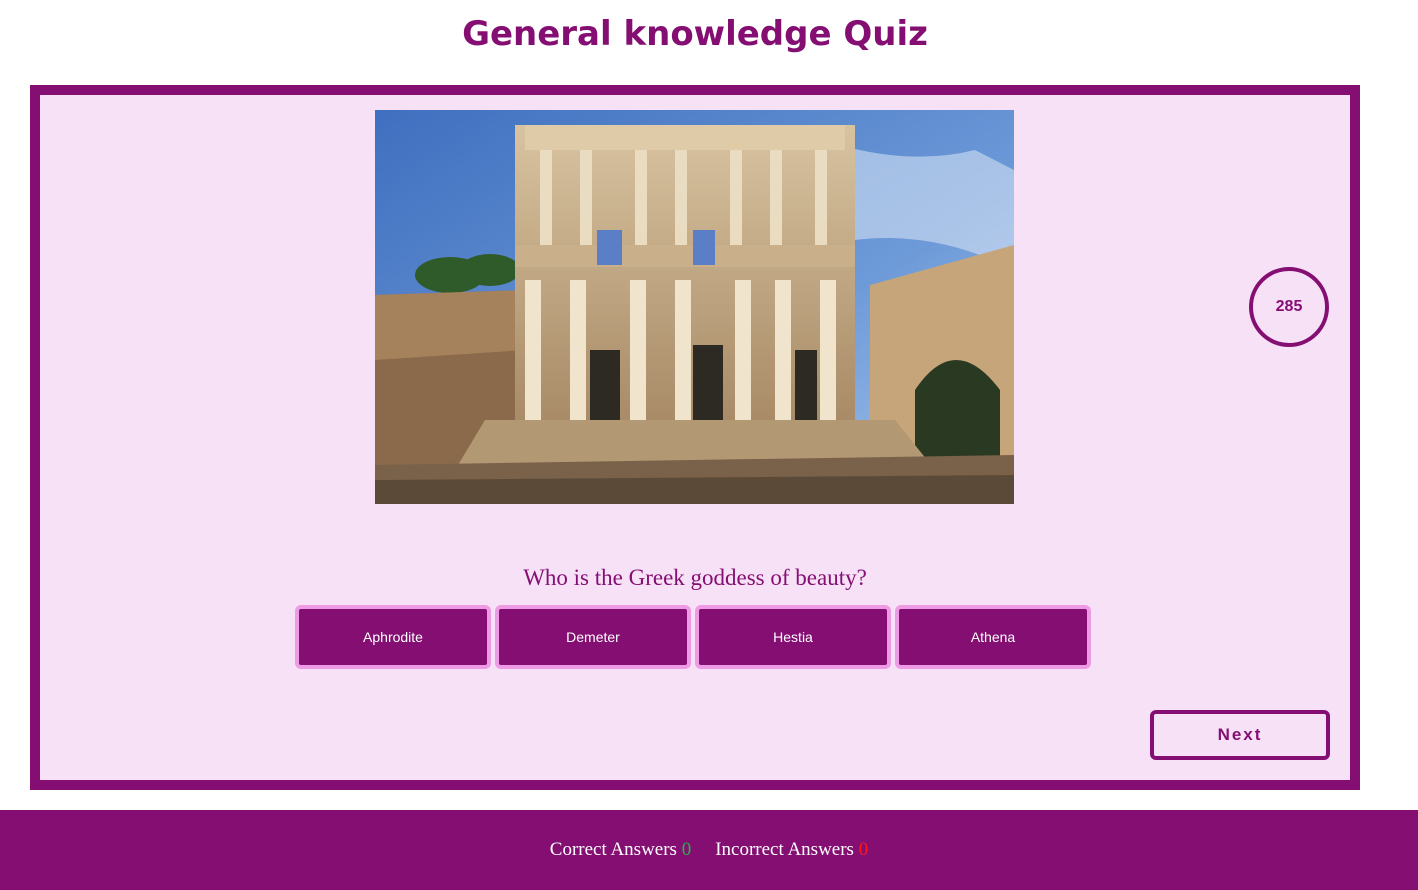 This screenshot has height=890, width=1418. What do you see at coordinates (1289, 307) in the screenshot?
I see `countdown-timer: 285` at bounding box center [1289, 307].